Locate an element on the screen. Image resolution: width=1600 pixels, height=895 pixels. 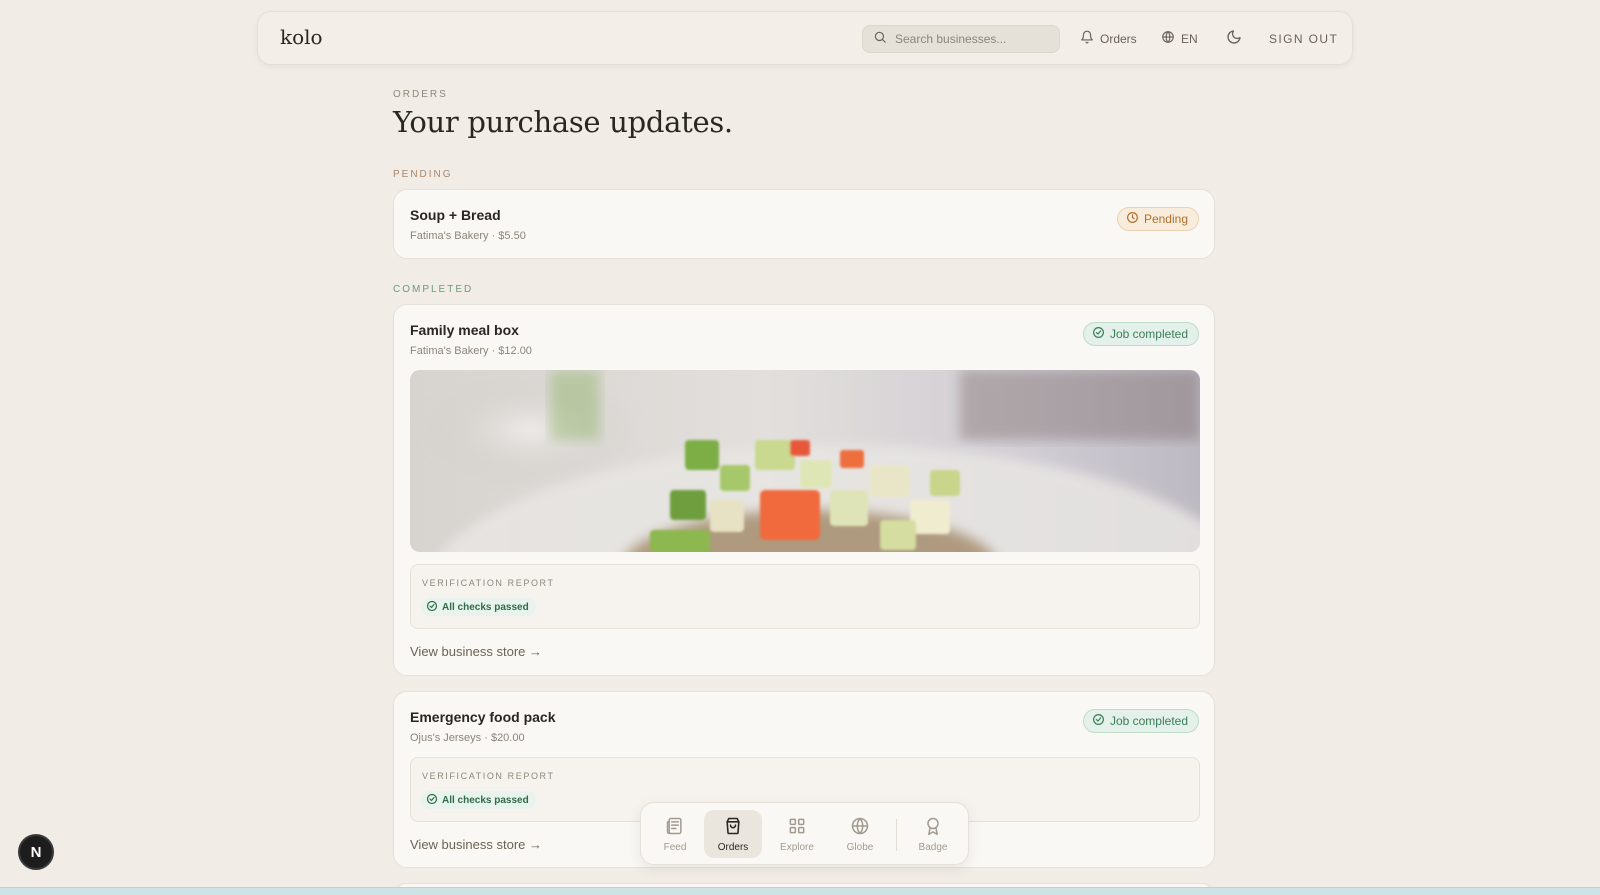
orders-nav-link: Orders is located at coordinates (1108, 38).